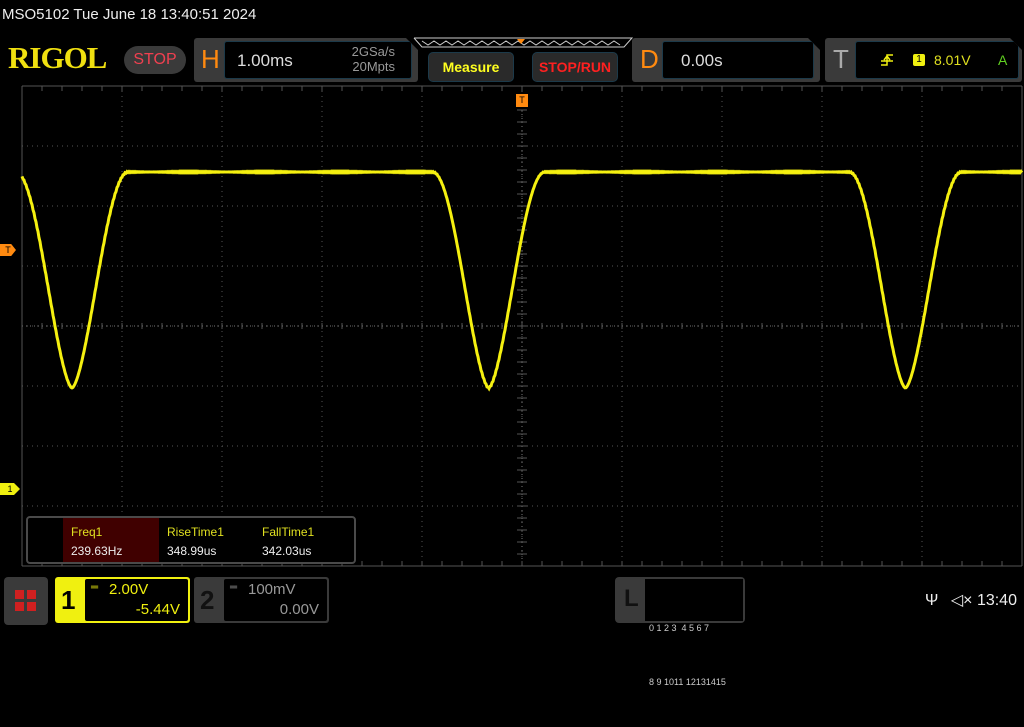 The height and width of the screenshot is (727, 1024). What do you see at coordinates (265, 60) in the screenshot?
I see `timebase-value: 1.00ms` at bounding box center [265, 60].